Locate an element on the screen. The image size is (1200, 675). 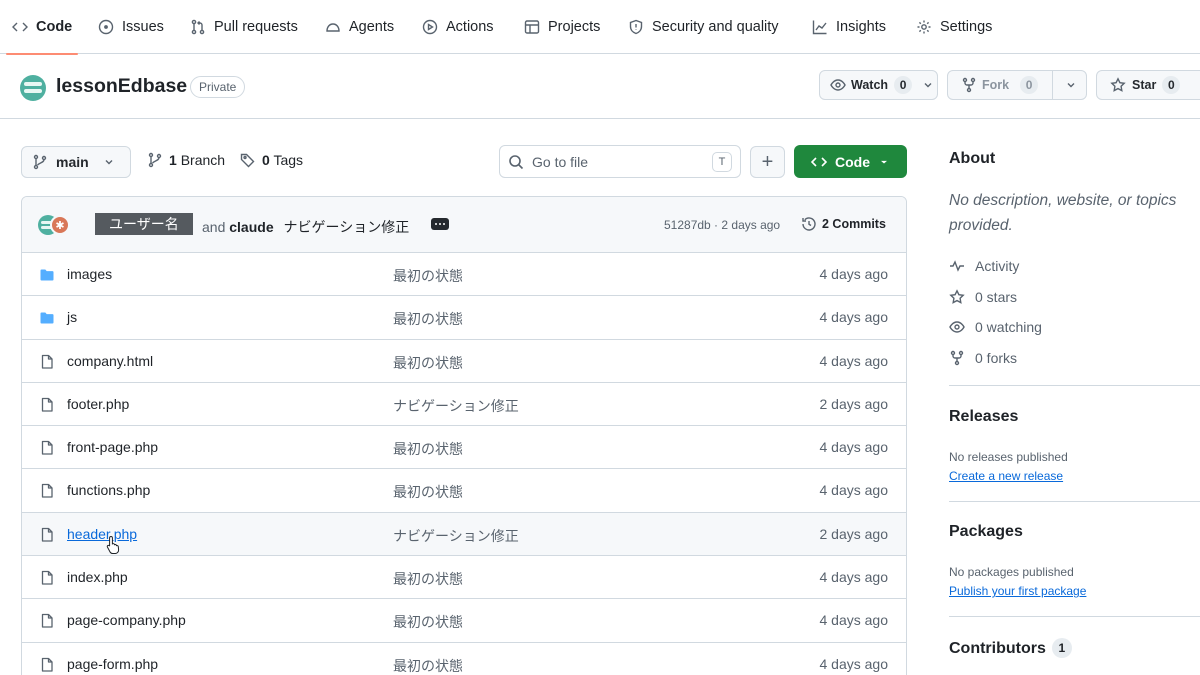
activity-link: Activity is located at coordinates (984, 266).